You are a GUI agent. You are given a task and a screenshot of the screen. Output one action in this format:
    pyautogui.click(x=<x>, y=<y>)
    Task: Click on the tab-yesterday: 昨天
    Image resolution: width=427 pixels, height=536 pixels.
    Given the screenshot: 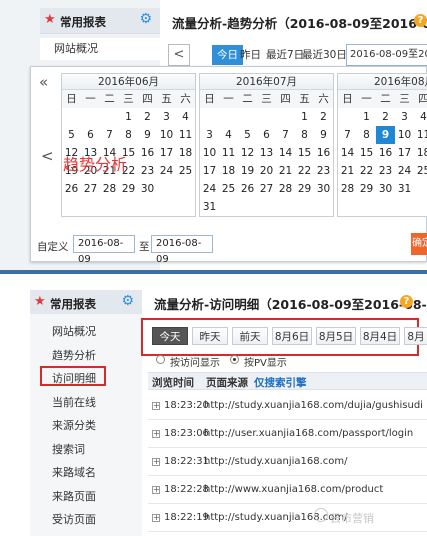 What is the action you would take?
    pyautogui.click(x=210, y=336)
    